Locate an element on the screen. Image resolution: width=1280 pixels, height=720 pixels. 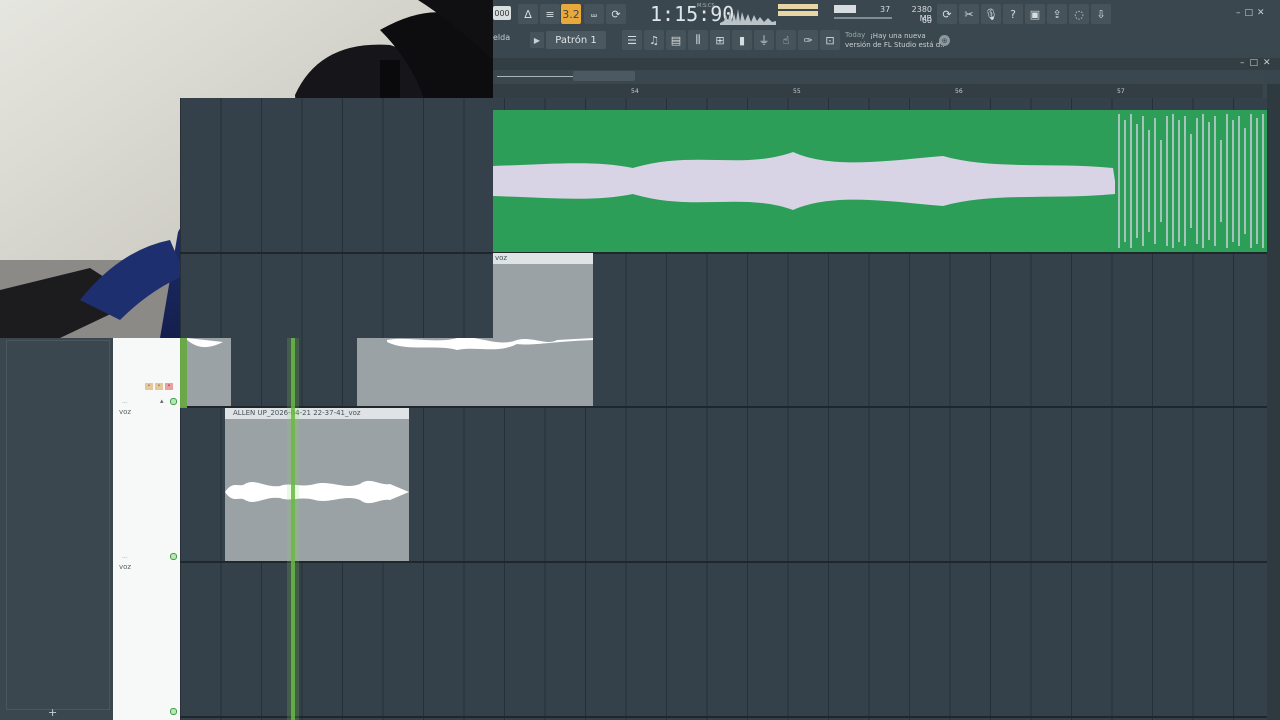
audio-clip-green is located at coordinates (880, 181).